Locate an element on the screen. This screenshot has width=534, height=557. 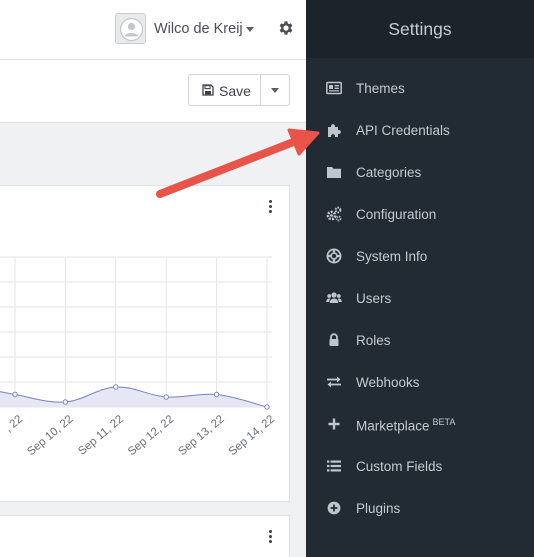
sidebar-item-label: API Credentials is located at coordinates (403, 130).